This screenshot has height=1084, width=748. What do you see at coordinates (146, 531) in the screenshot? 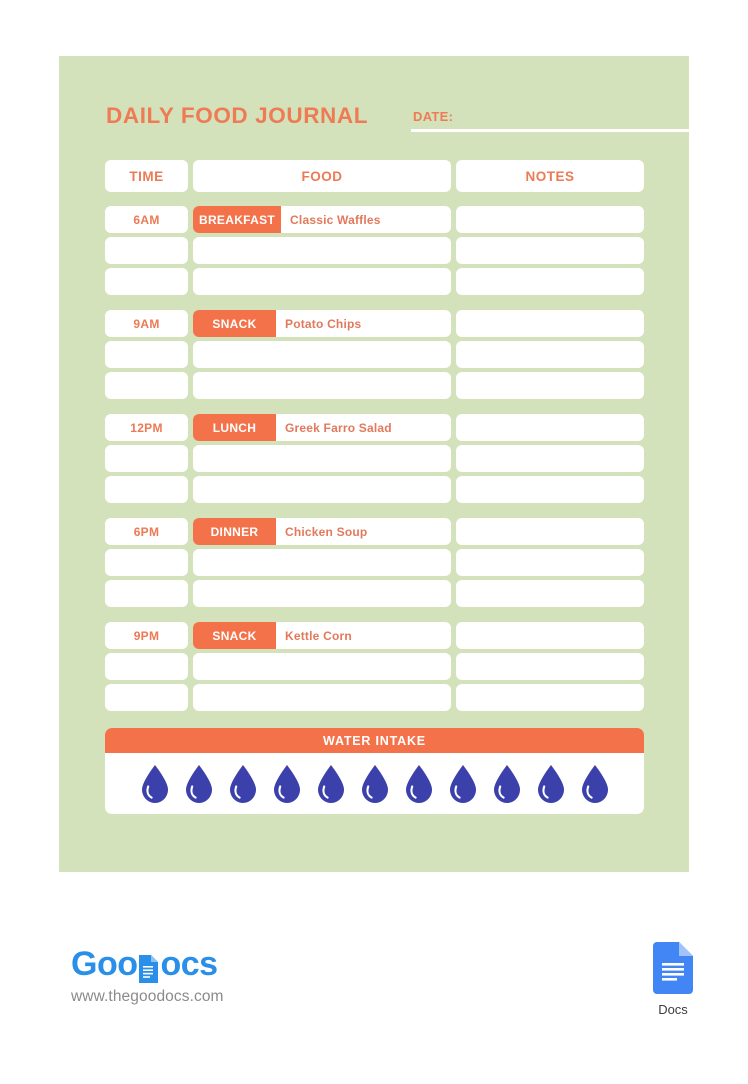
I see `time-cell: 6PM` at bounding box center [146, 531].